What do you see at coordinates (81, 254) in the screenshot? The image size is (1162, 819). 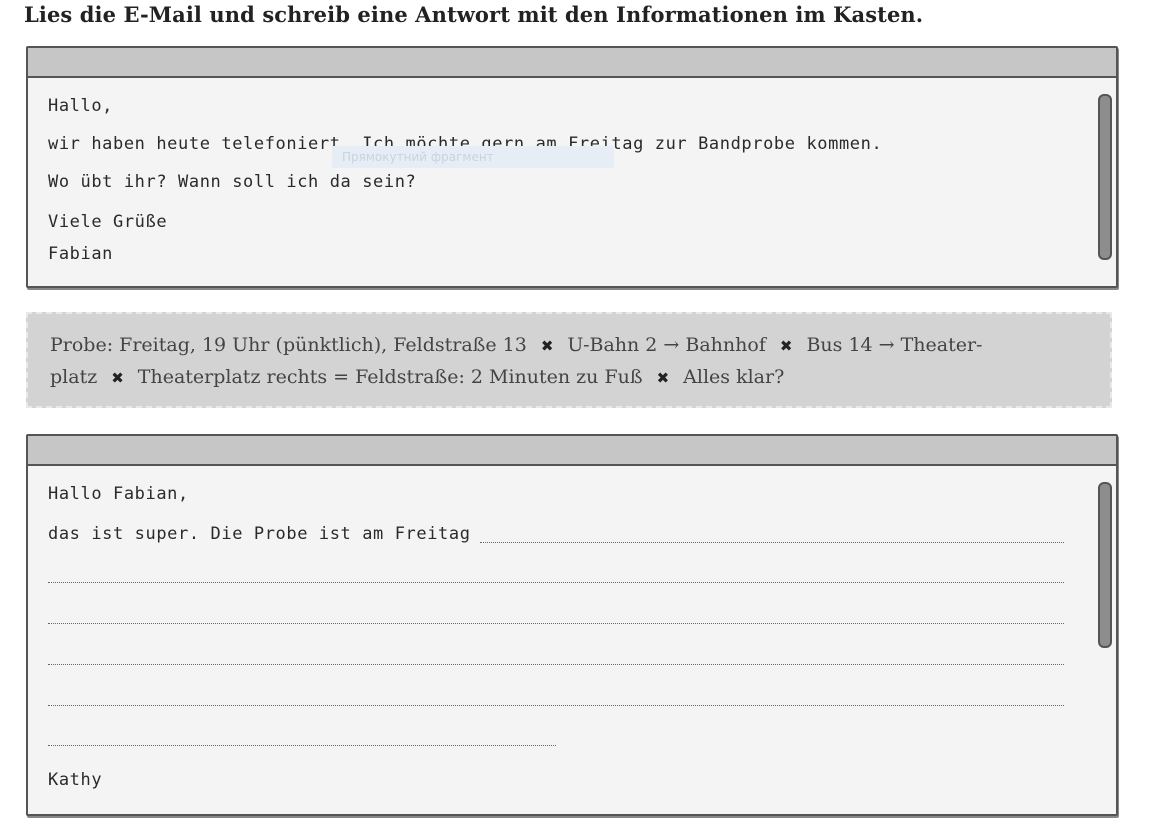 I see `email-line-sender: Fabian` at bounding box center [81, 254].